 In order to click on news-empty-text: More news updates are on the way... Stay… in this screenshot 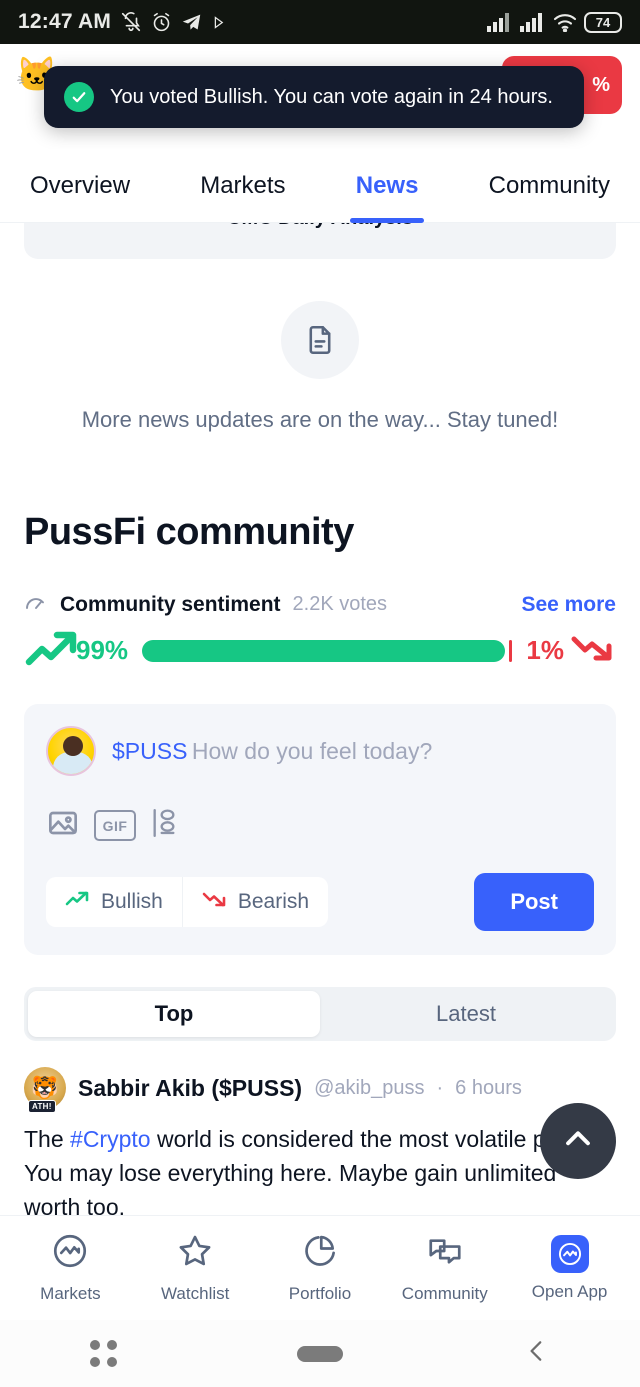, I will do `click(320, 419)`.